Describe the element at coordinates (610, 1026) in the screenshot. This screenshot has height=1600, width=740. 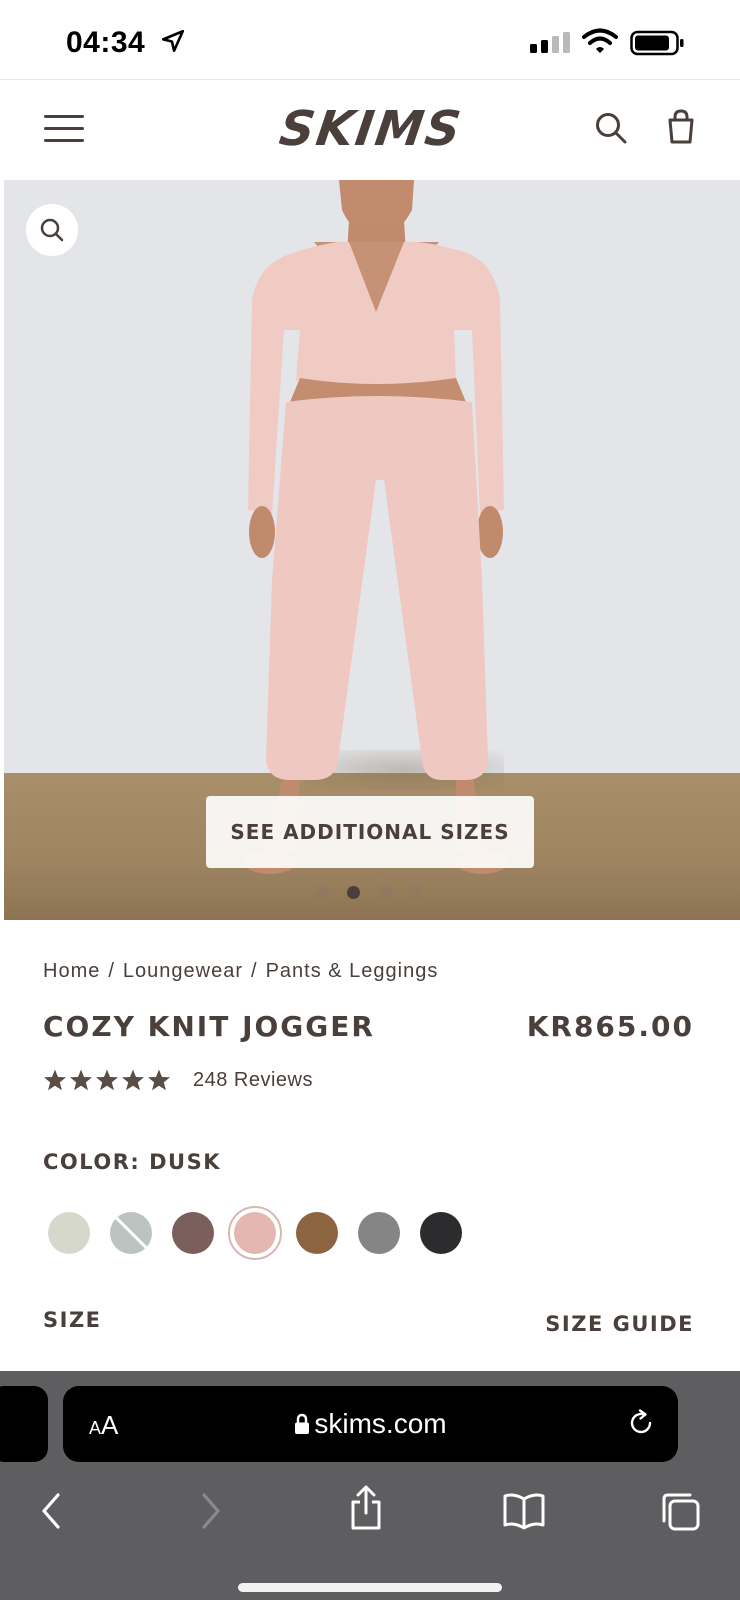
I see `product-price: KR865.00` at that location.